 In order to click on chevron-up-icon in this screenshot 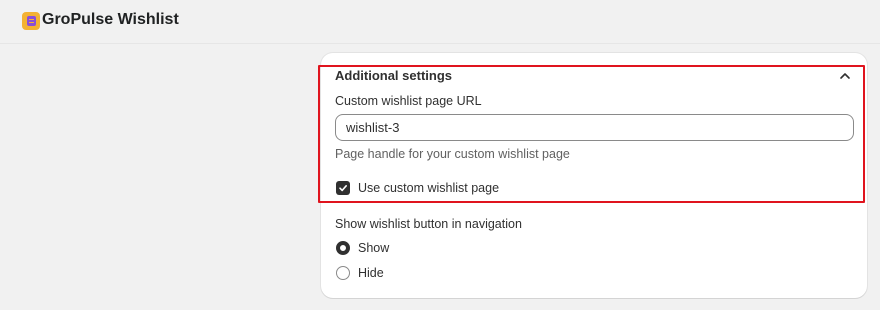, I will do `click(845, 76)`.